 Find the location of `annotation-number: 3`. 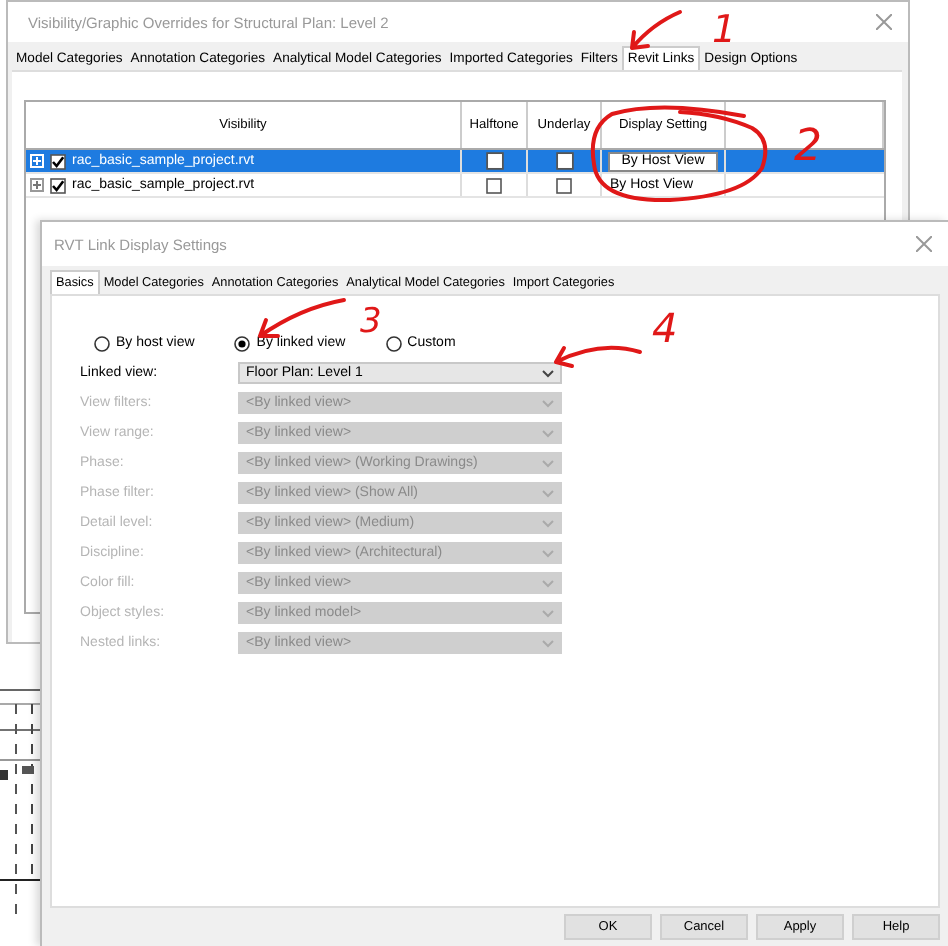

annotation-number: 3 is located at coordinates (371, 322).